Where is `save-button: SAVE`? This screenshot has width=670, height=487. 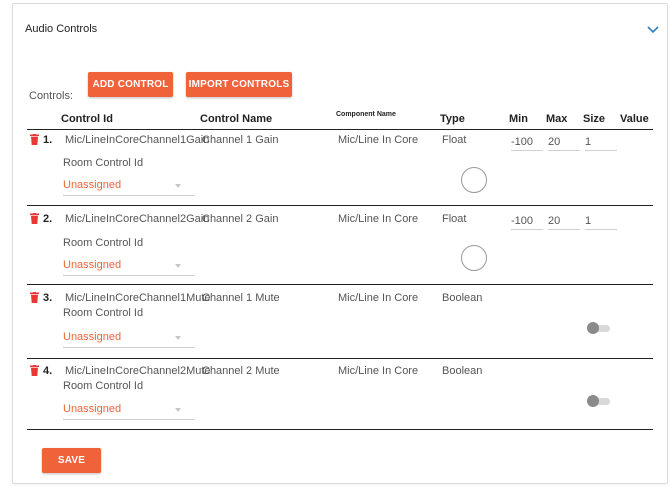
save-button: SAVE is located at coordinates (71, 460).